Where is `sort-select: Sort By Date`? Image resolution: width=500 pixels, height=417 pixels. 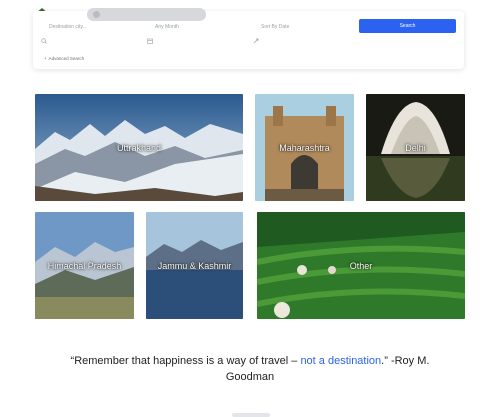 sort-select: Sort By Date is located at coordinates (301, 32).